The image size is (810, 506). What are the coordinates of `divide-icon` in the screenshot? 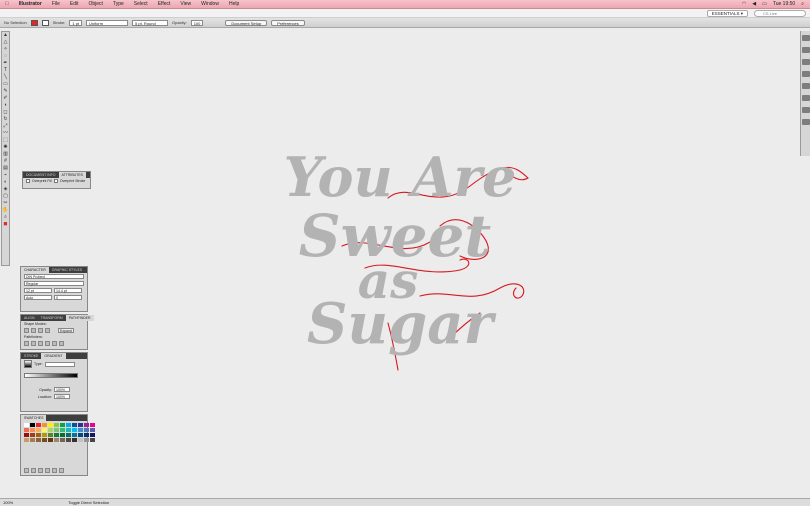 It's located at (26, 343).